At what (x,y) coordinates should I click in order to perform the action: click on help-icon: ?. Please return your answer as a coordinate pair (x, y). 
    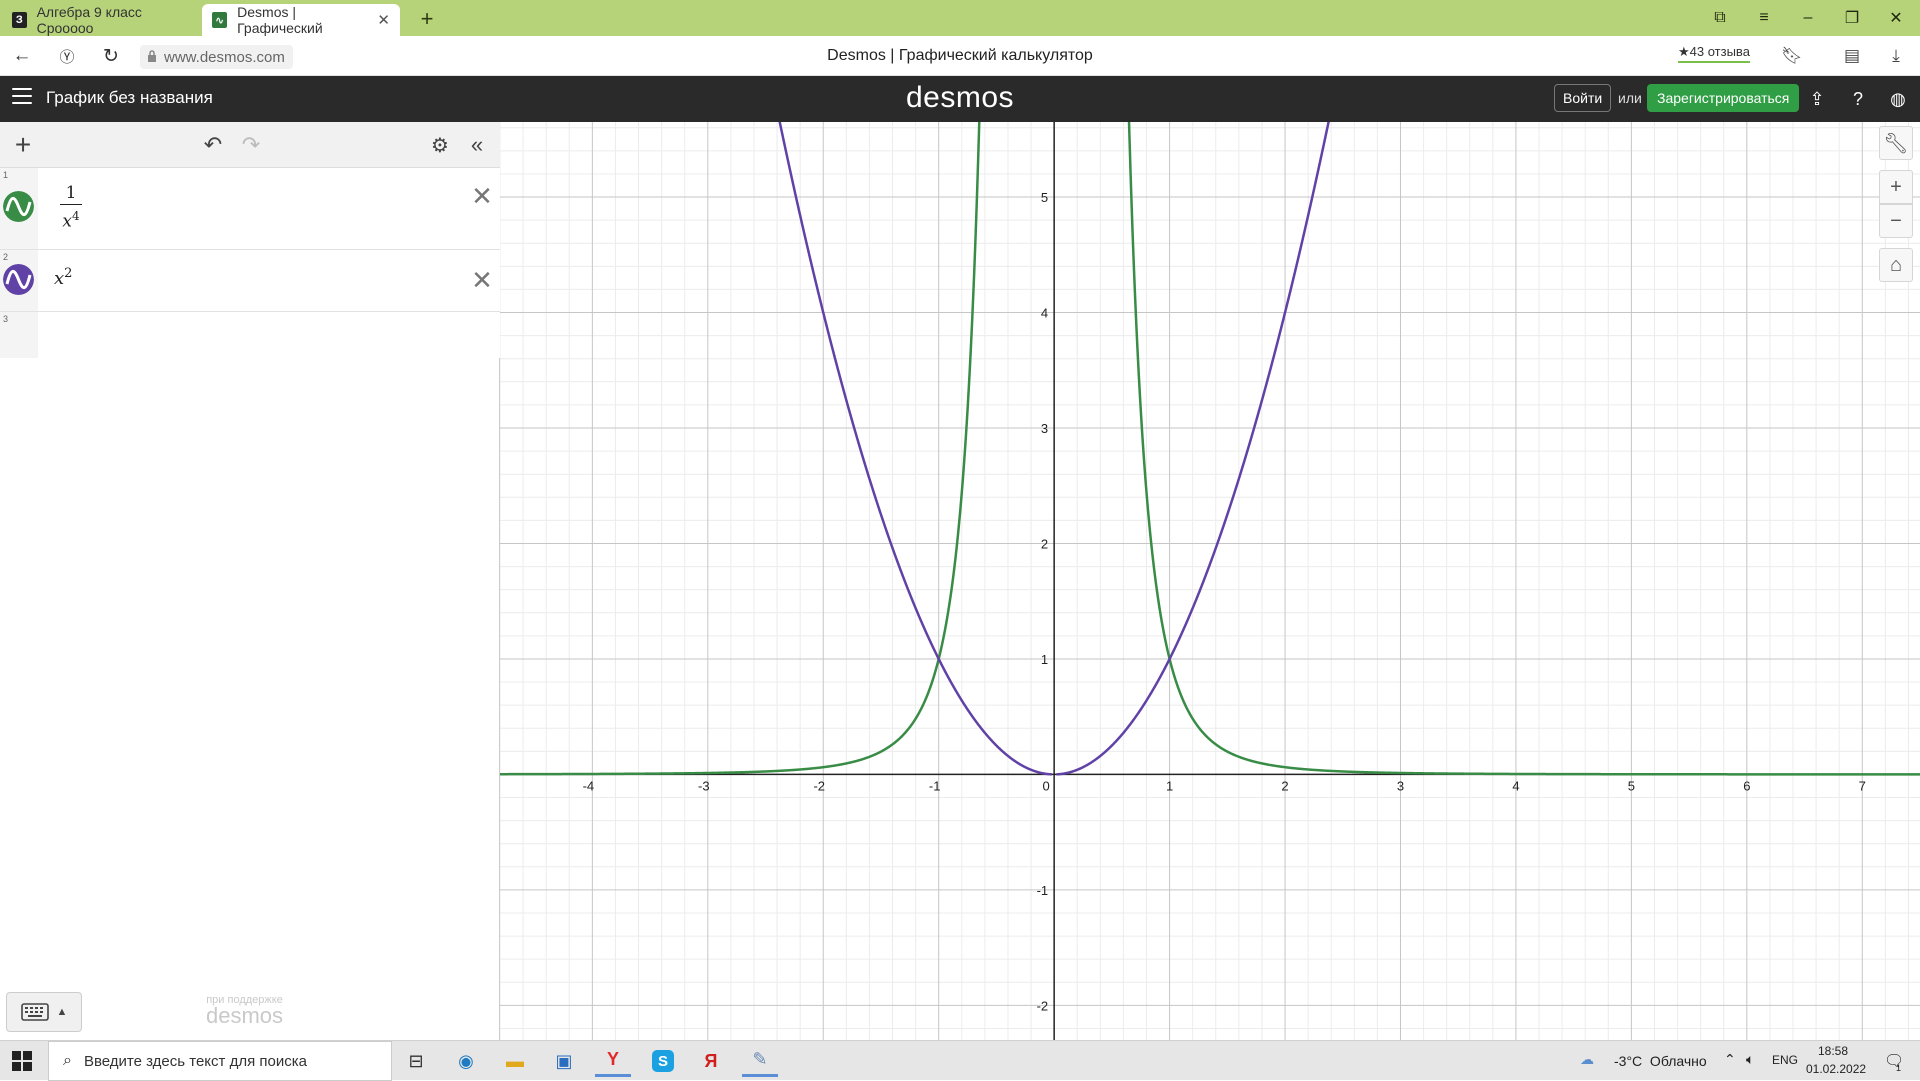
    Looking at the image, I should click on (1858, 99).